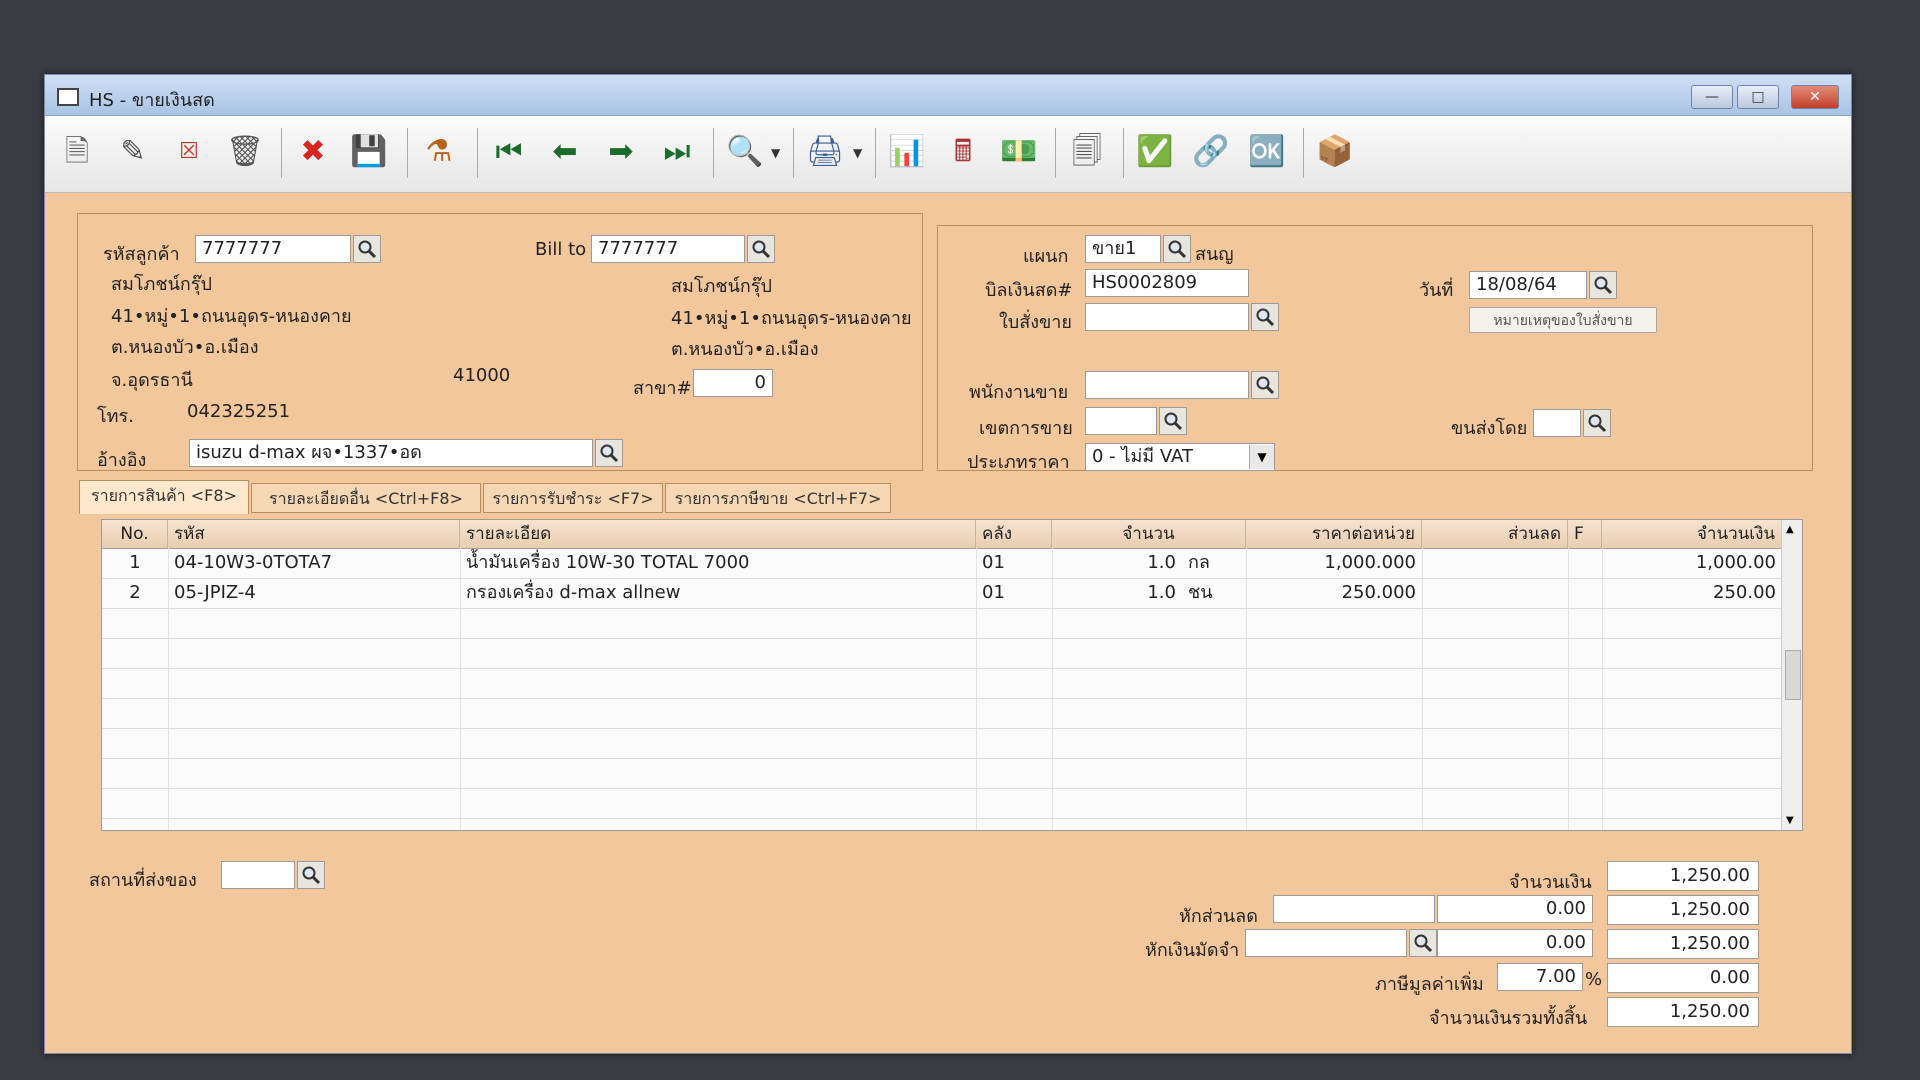  I want to click on vat-label: ภาษีมูลค่าเพิ่ม, so click(1429, 984).